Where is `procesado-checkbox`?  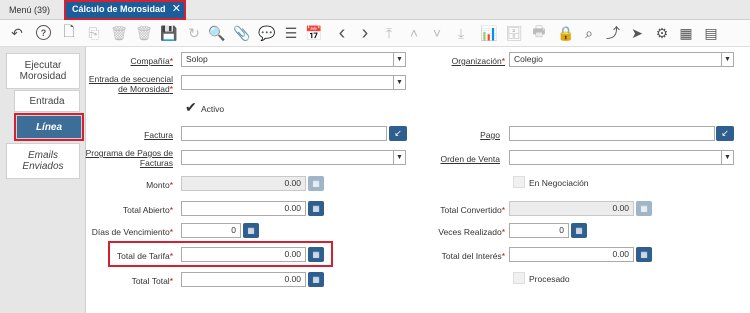
procesado-checkbox is located at coordinates (519, 278).